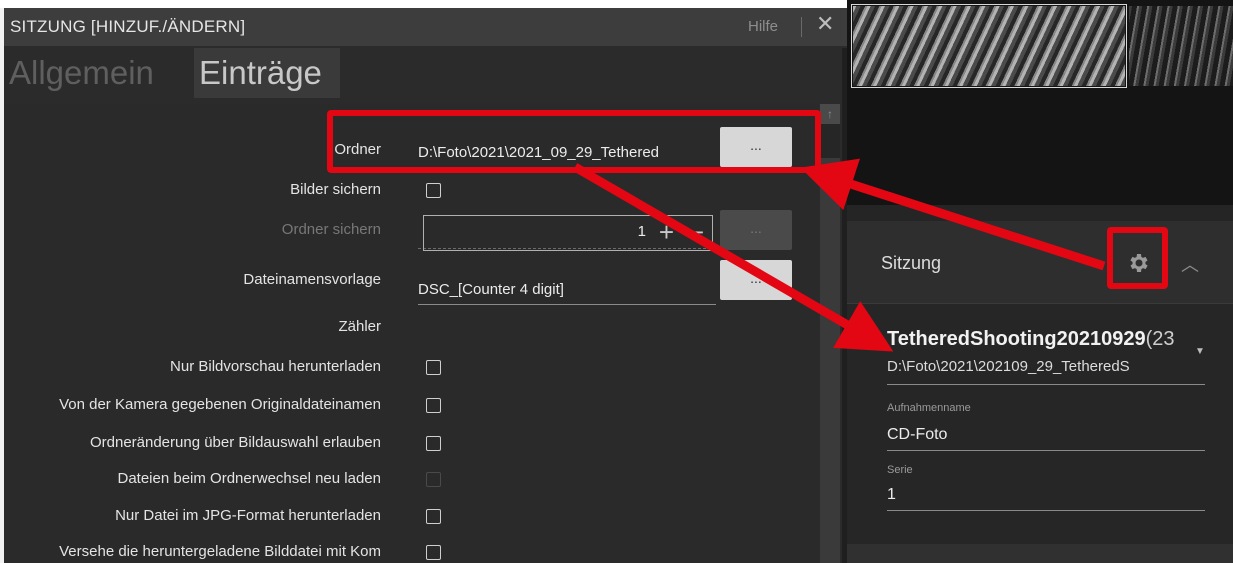 This screenshot has width=1233, height=563. Describe the element at coordinates (733, 257) in the screenshot. I see `arrow-folder-to-session` at that location.